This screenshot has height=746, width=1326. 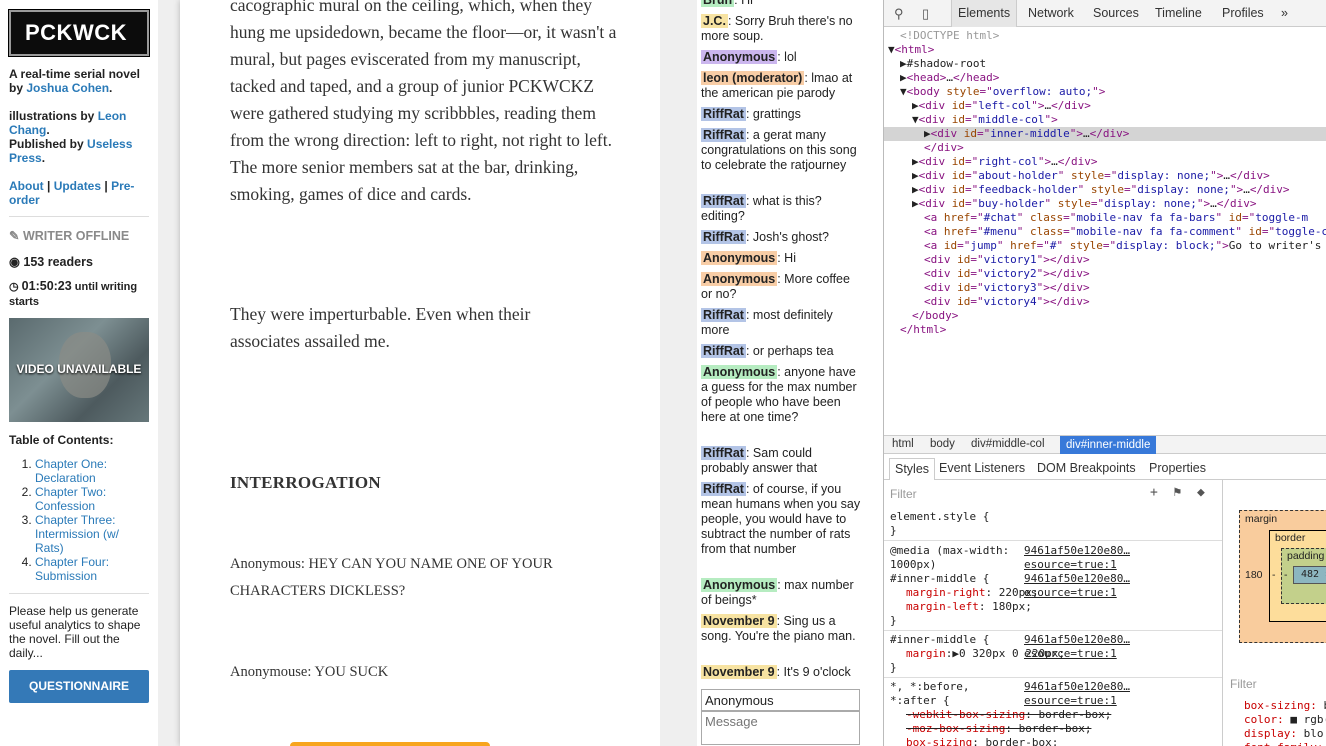 I want to click on dom-node: </div>, so click(x=944, y=148).